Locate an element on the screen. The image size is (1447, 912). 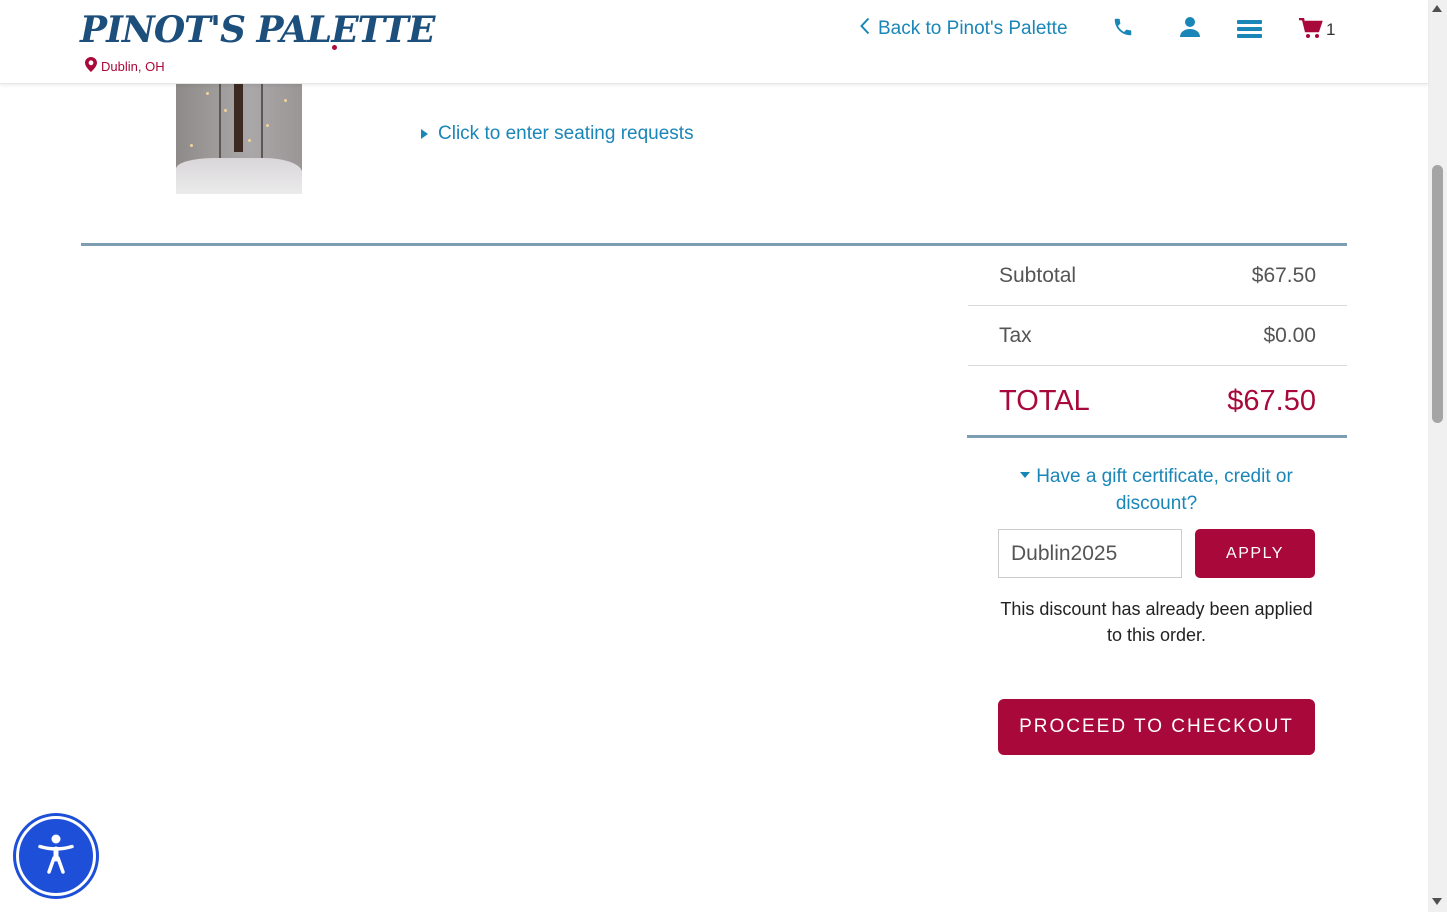
menu-icon is located at coordinates (1249, 31).